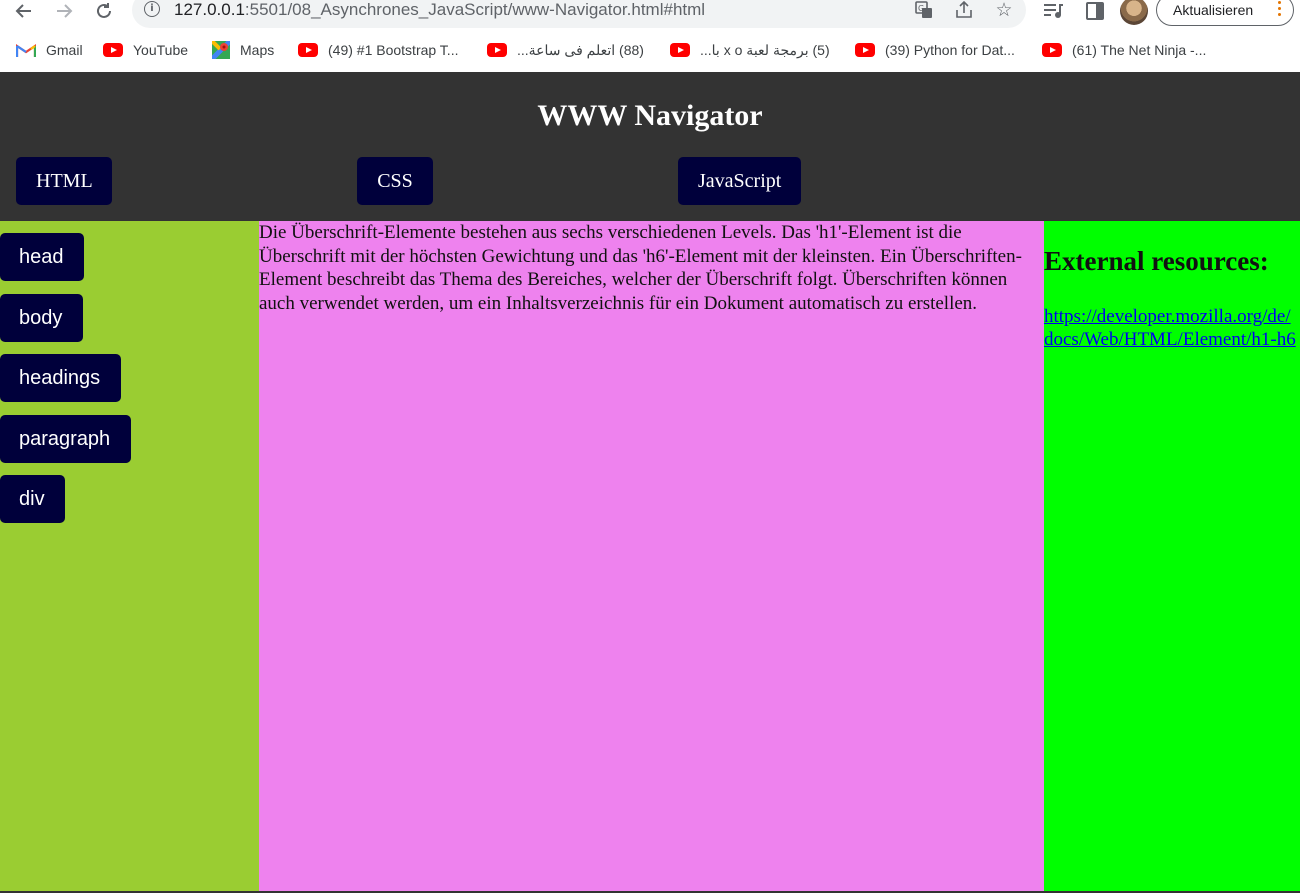 The width and height of the screenshot is (1300, 893). I want to click on maps-icon, so click(221, 50).